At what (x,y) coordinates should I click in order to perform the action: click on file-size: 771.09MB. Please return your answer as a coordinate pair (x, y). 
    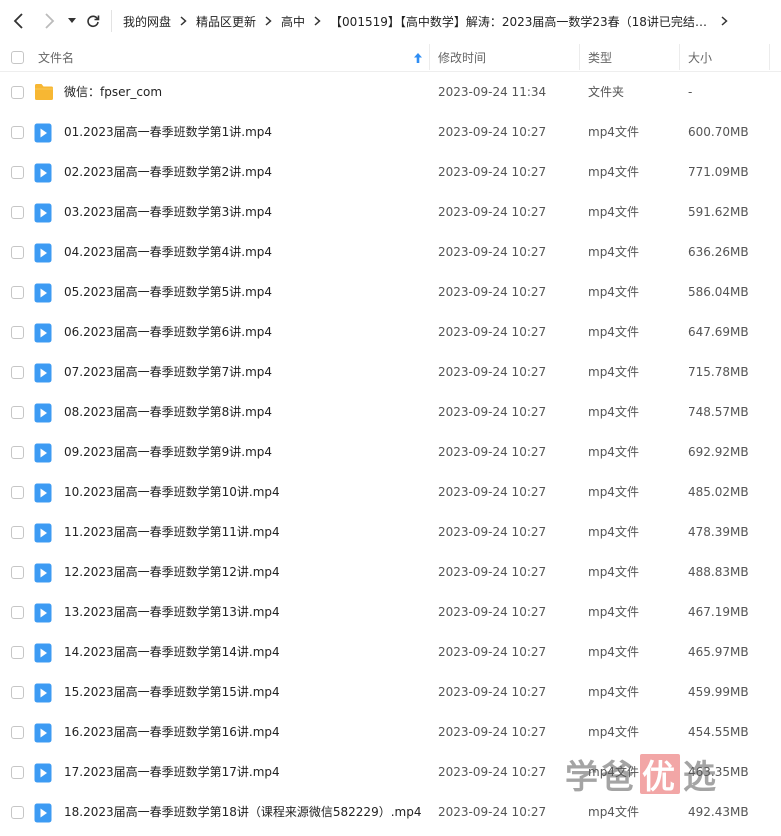
    Looking at the image, I should click on (718, 172).